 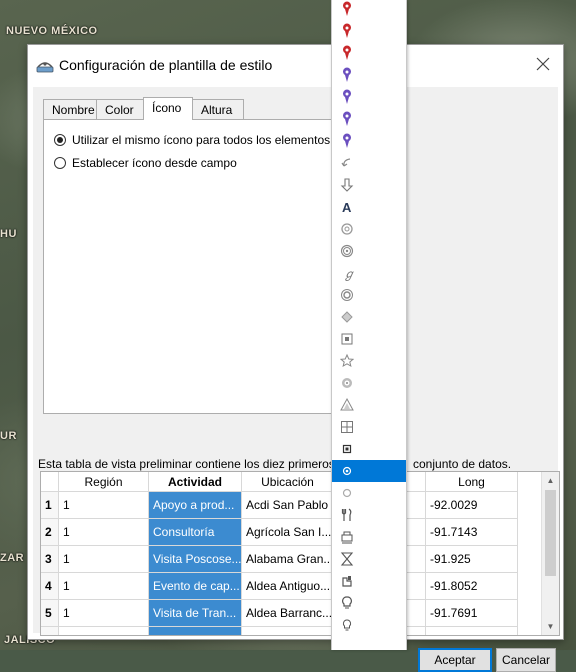 What do you see at coordinates (195, 532) in the screenshot?
I see `cell-actividad: Consultoría` at bounding box center [195, 532].